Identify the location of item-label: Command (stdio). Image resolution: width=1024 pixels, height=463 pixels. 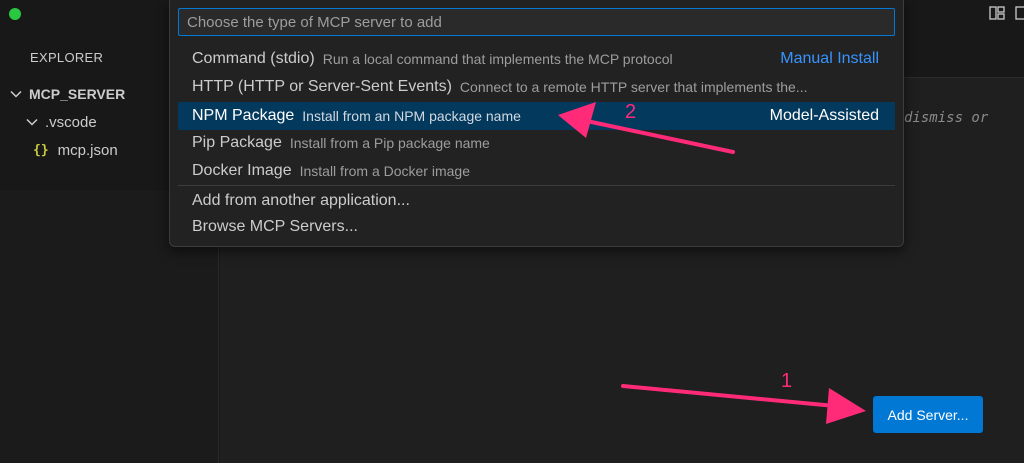
(253, 58).